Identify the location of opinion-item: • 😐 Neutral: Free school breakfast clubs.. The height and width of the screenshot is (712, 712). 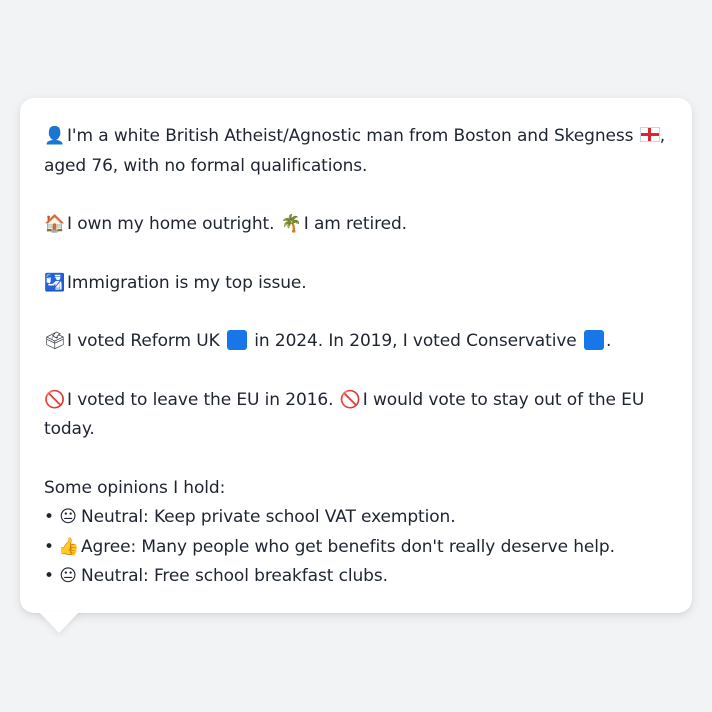
(356, 577).